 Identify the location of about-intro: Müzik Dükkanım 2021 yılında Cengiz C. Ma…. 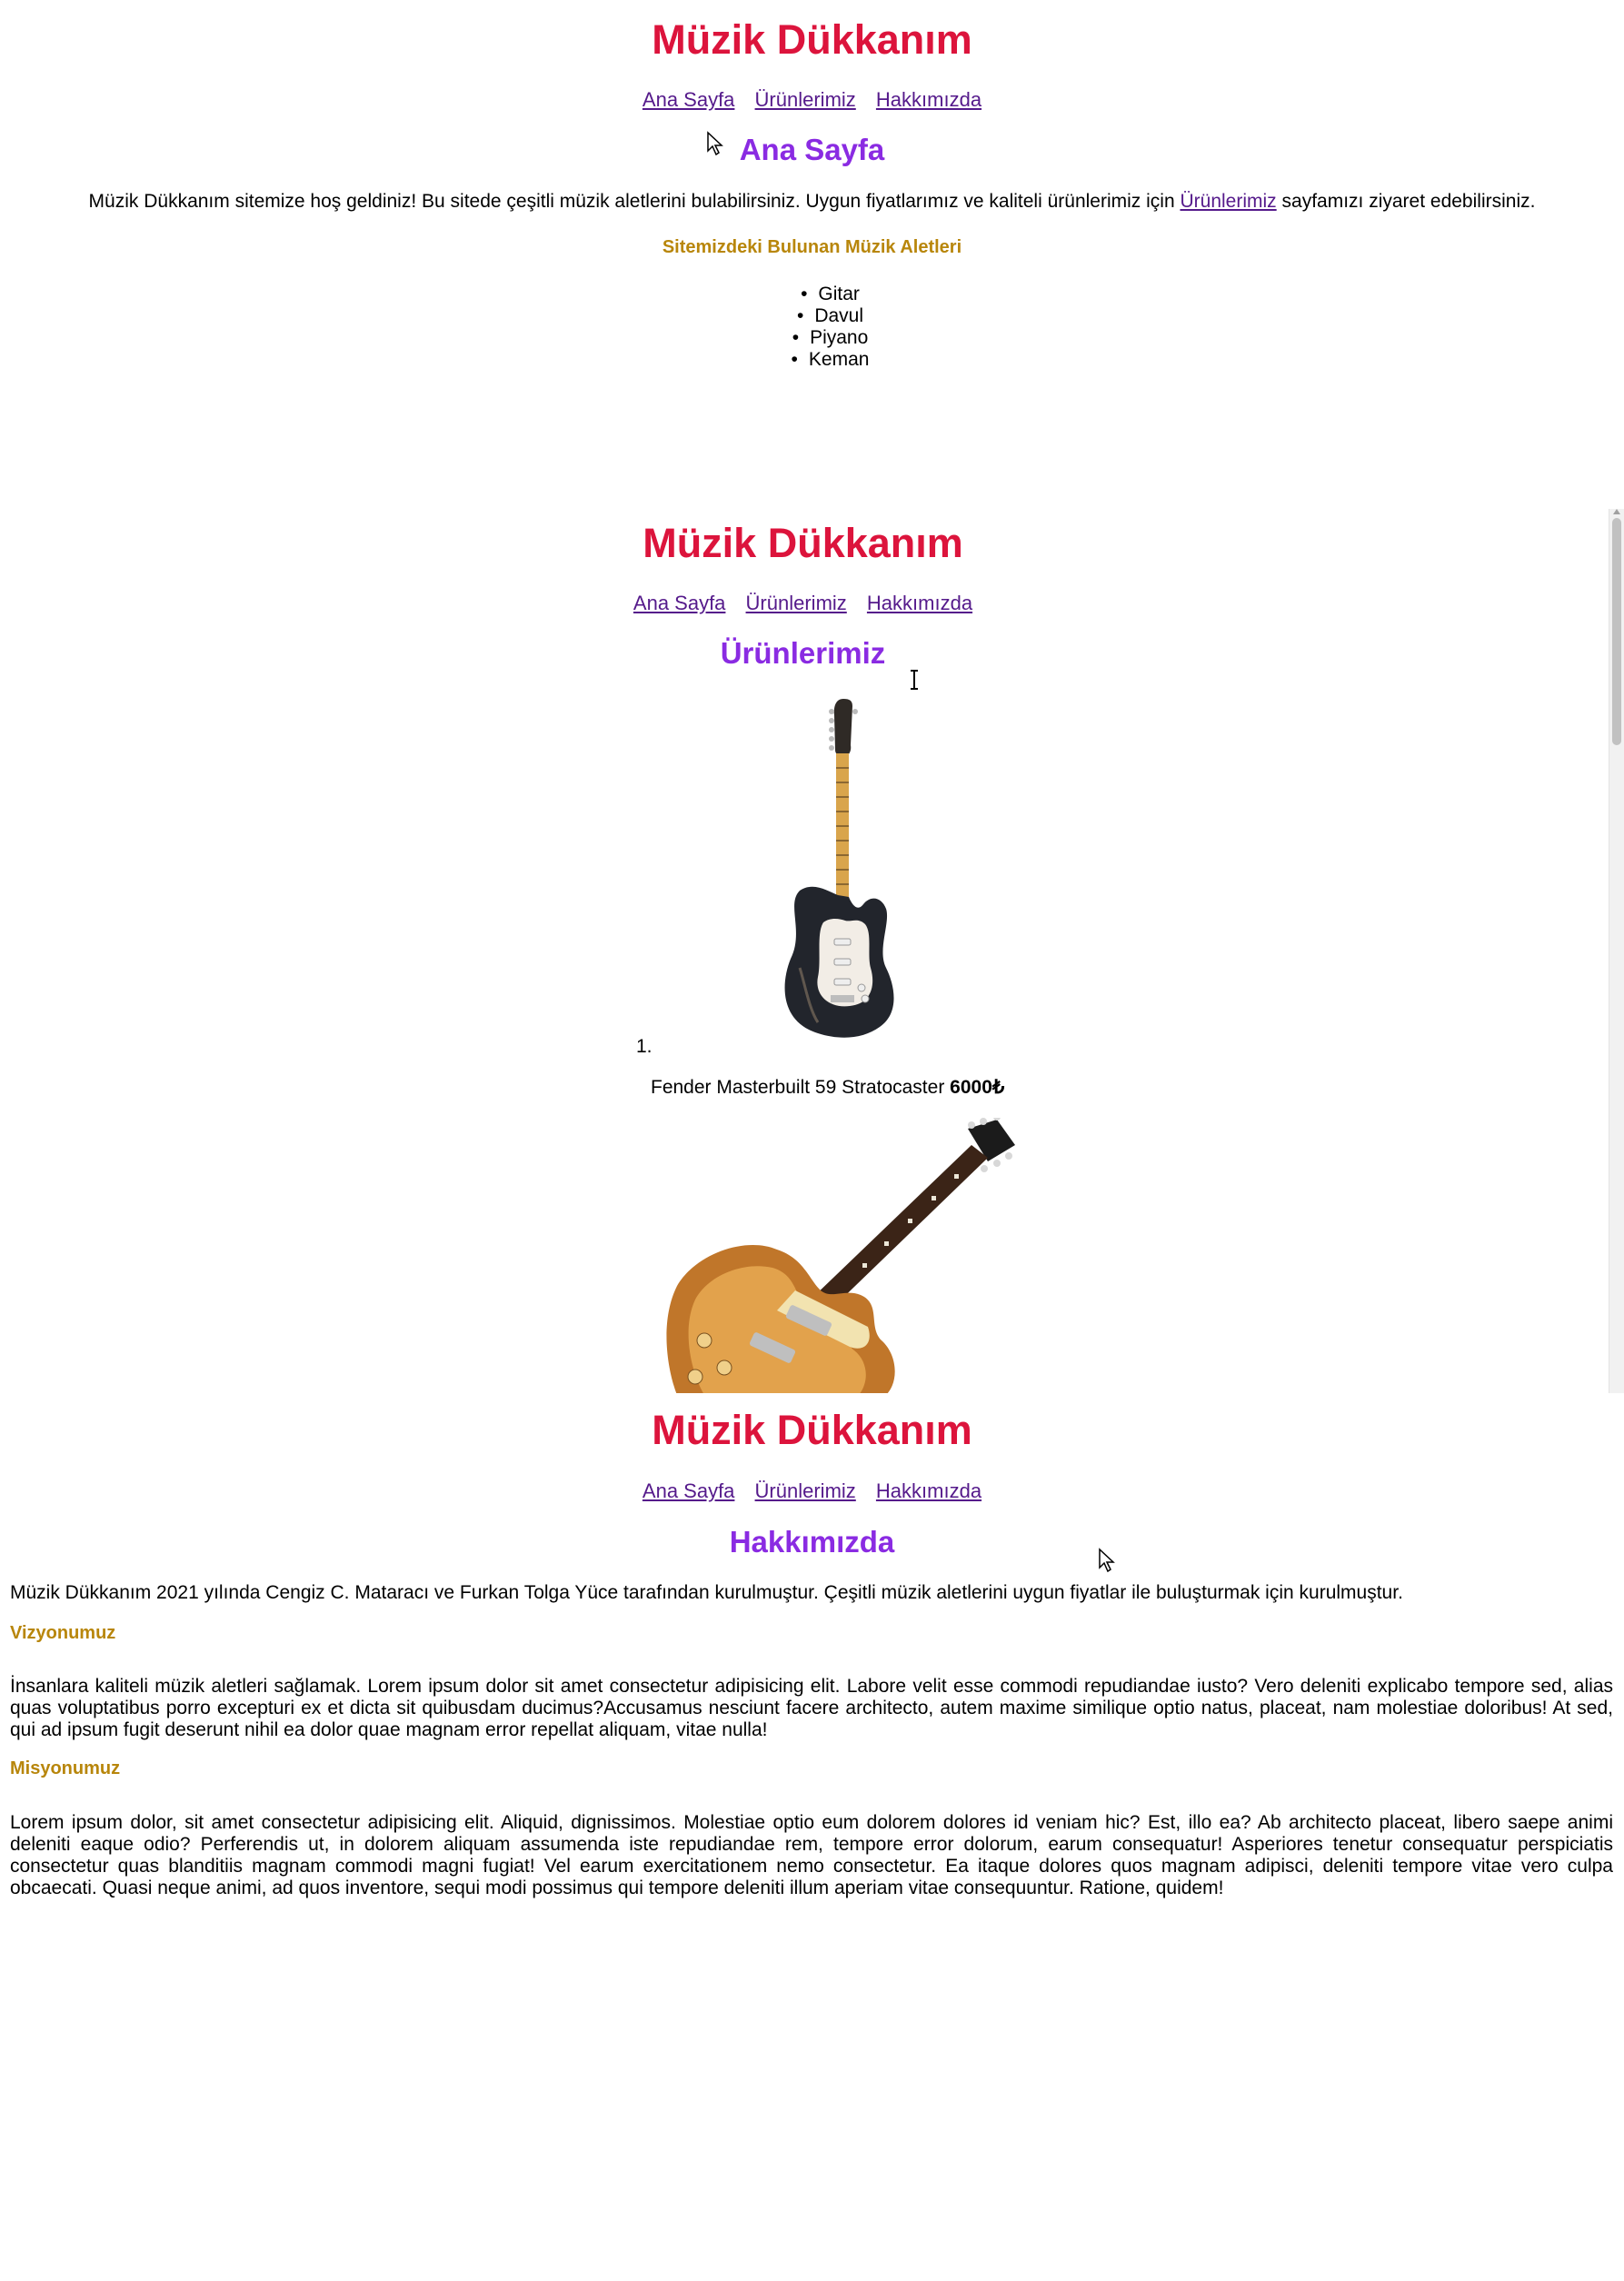
(706, 1592).